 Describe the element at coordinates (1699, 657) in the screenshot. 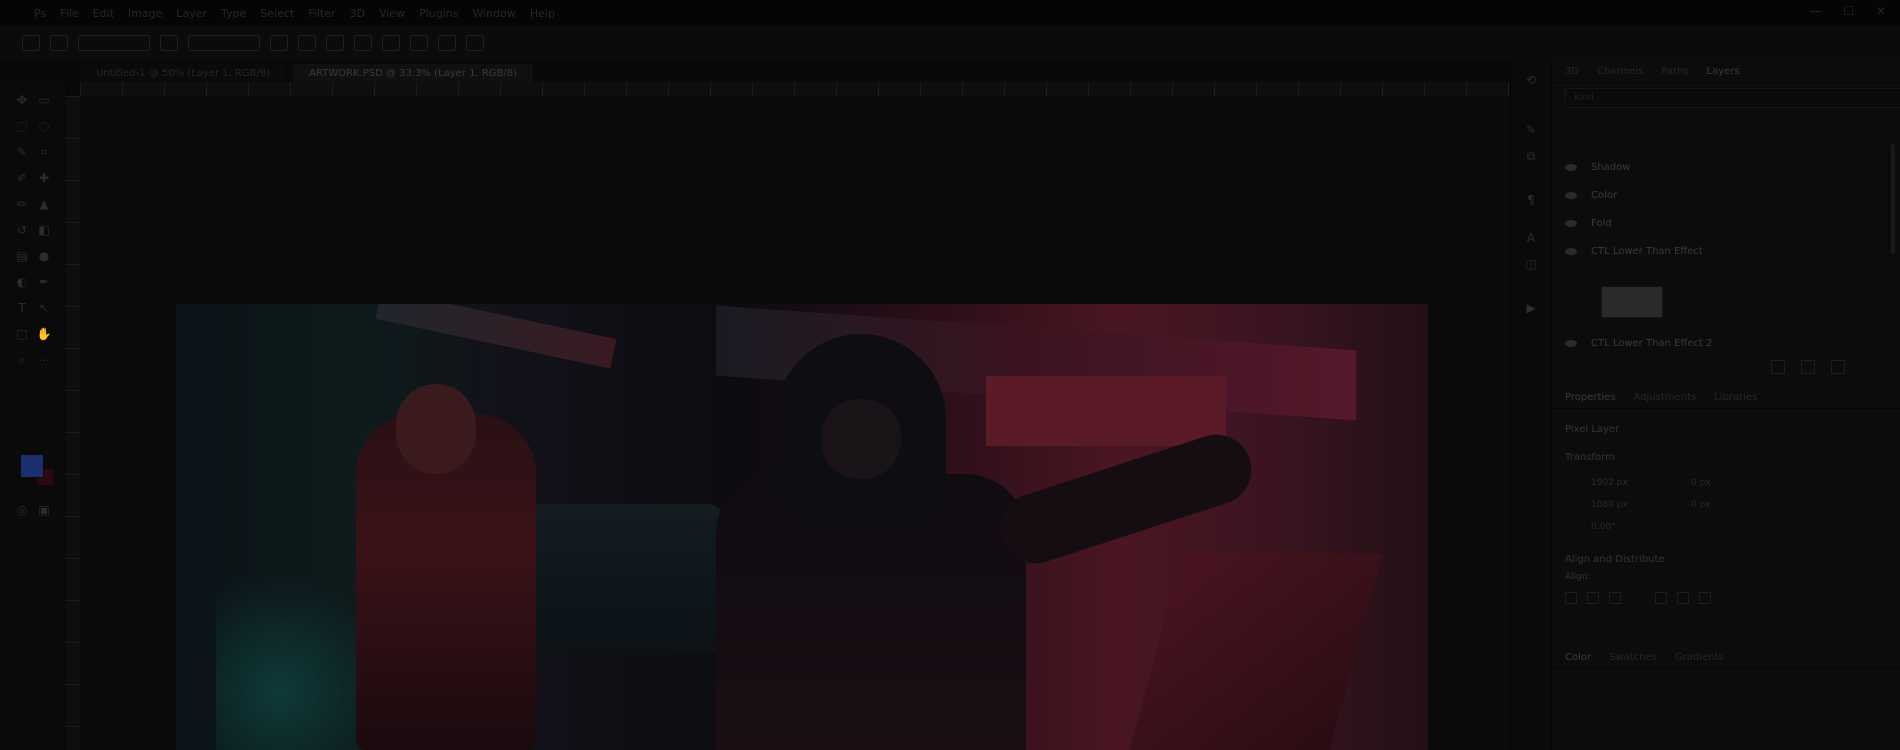

I see `tab-gradients: Gradients` at that location.